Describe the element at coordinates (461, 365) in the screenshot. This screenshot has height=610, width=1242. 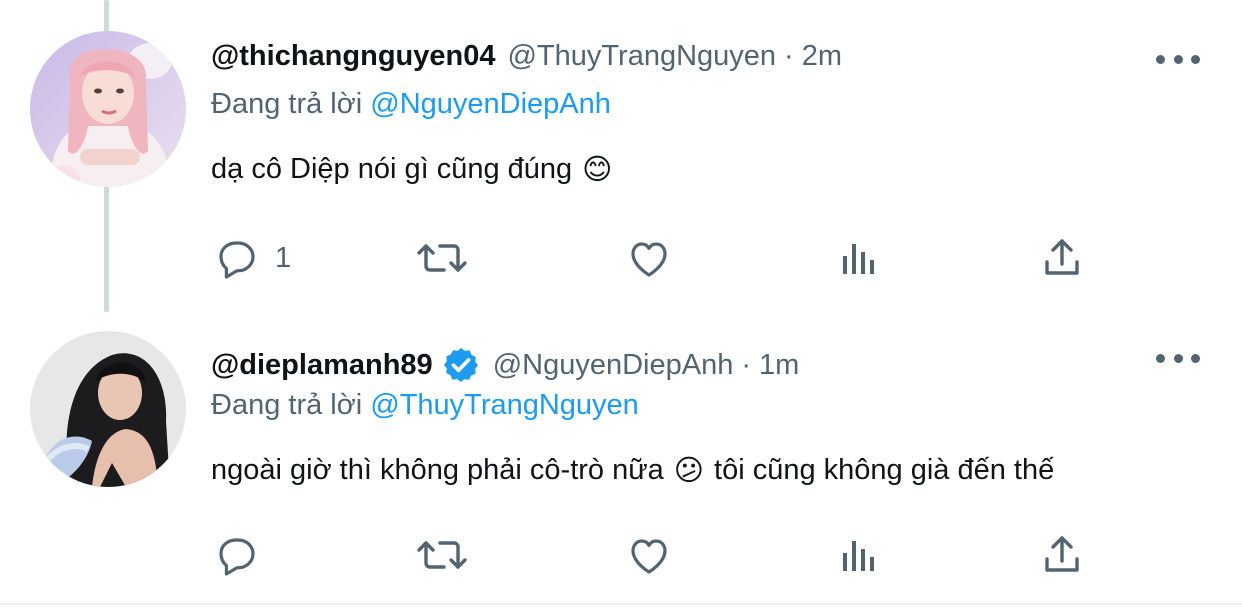
I see `verified-badge-icon` at that location.